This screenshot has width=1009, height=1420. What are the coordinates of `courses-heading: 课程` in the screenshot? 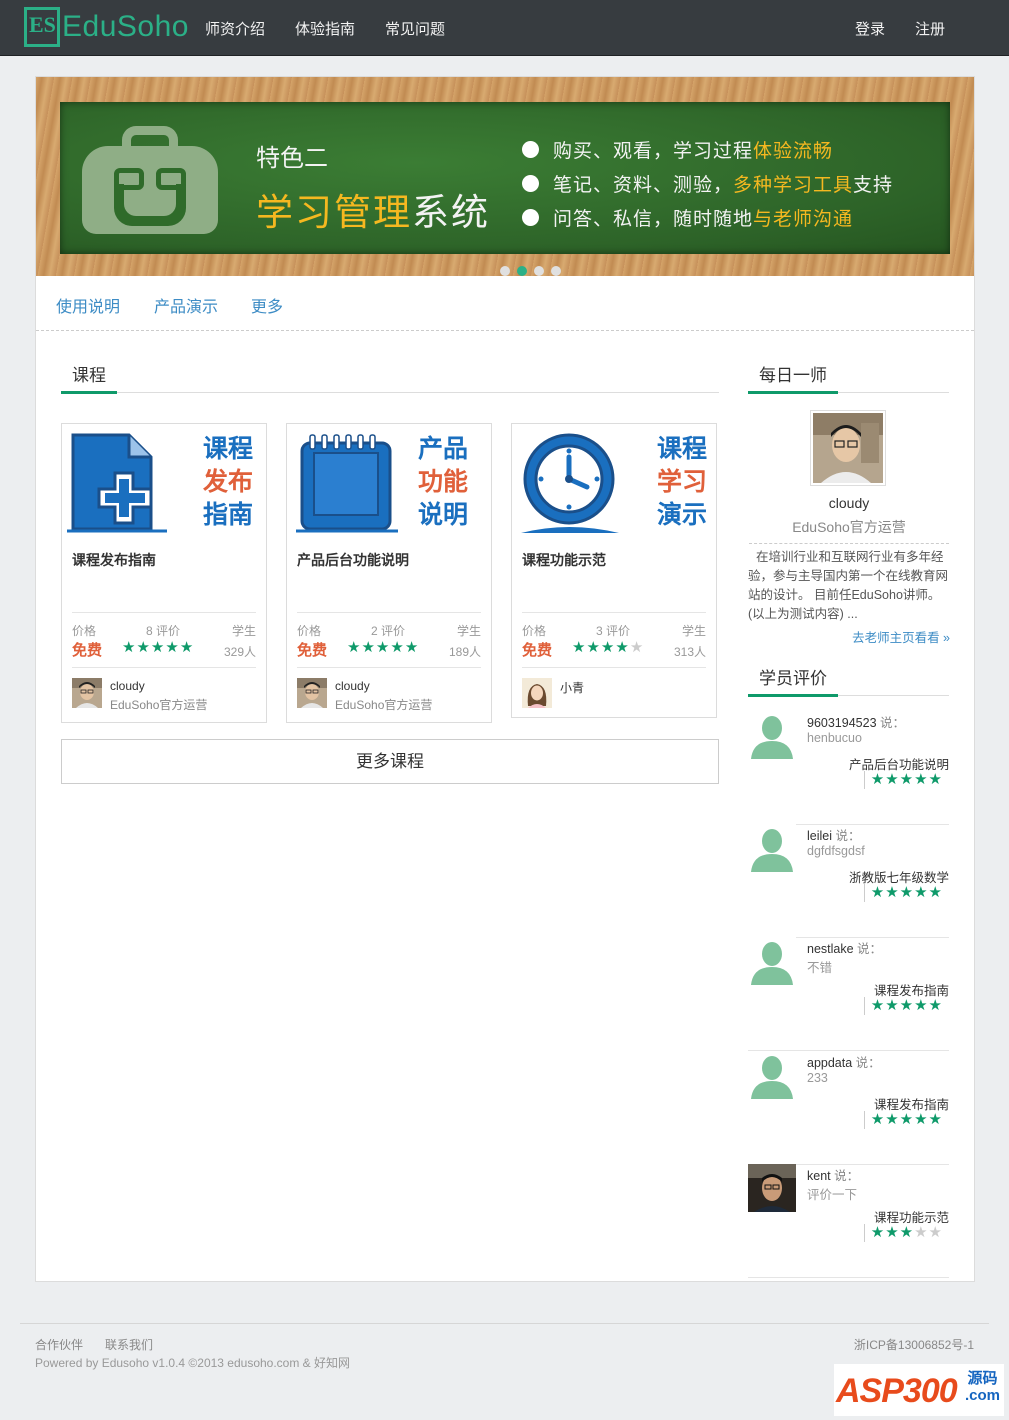 It's located at (390, 376).